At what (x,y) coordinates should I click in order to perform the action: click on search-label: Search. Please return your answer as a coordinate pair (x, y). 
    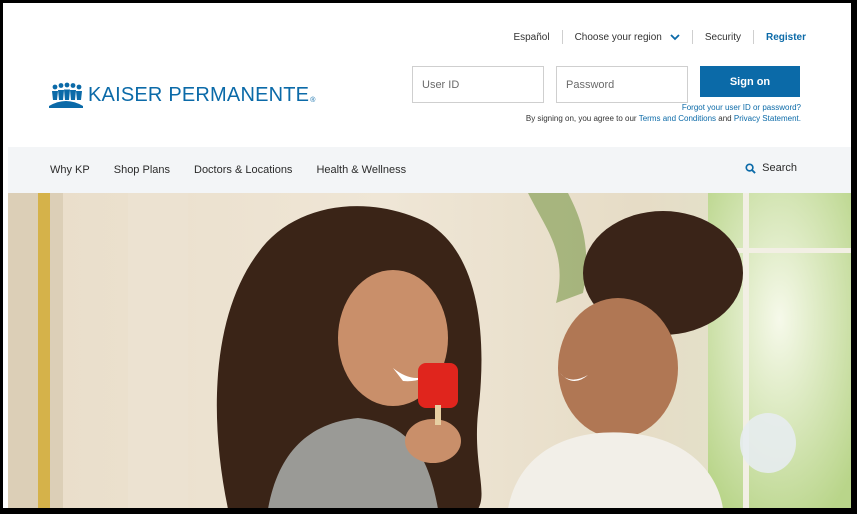
    Looking at the image, I should click on (779, 168).